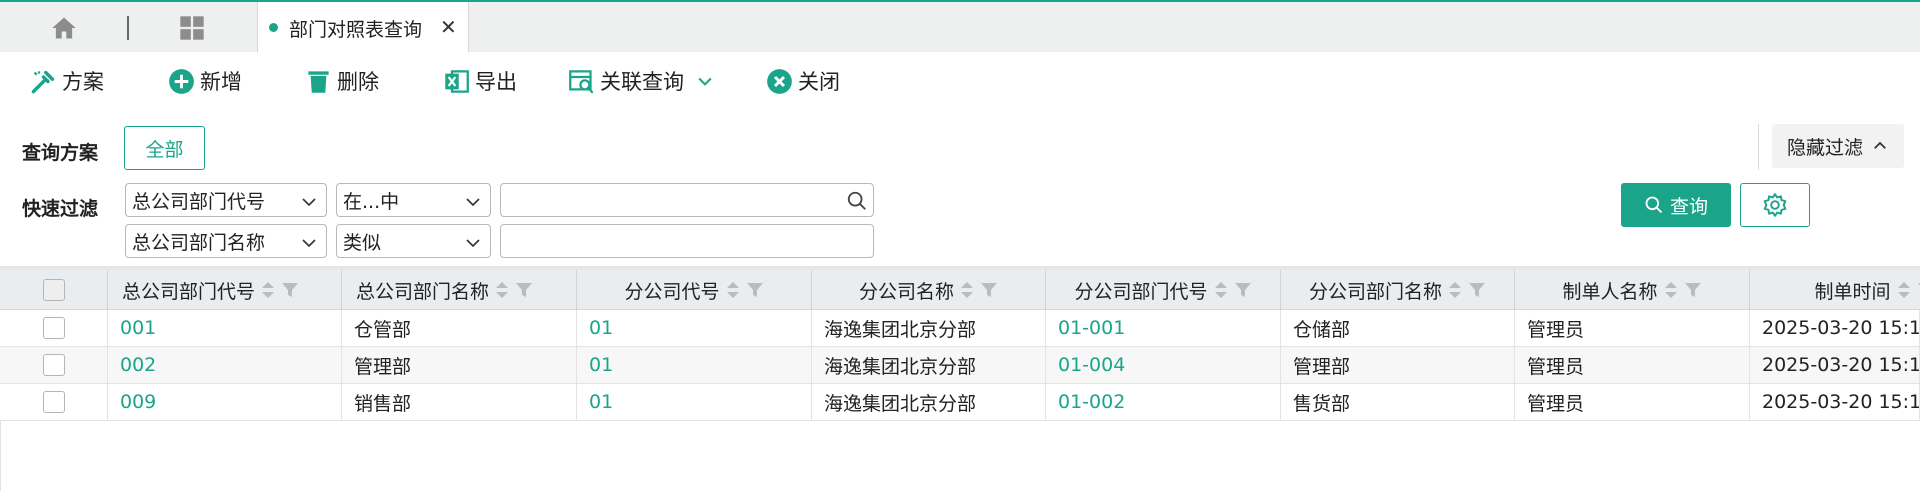 Image resolution: width=1920 pixels, height=491 pixels. Describe the element at coordinates (496, 81) in the screenshot. I see `export-label: 导出` at that location.